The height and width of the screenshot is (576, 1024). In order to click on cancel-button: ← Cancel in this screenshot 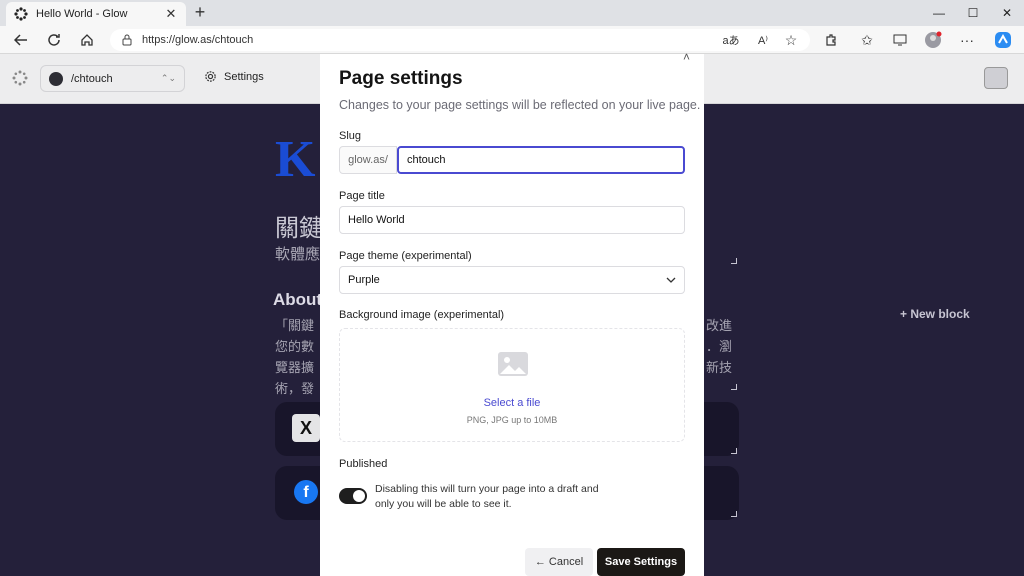, I will do `click(559, 562)`.